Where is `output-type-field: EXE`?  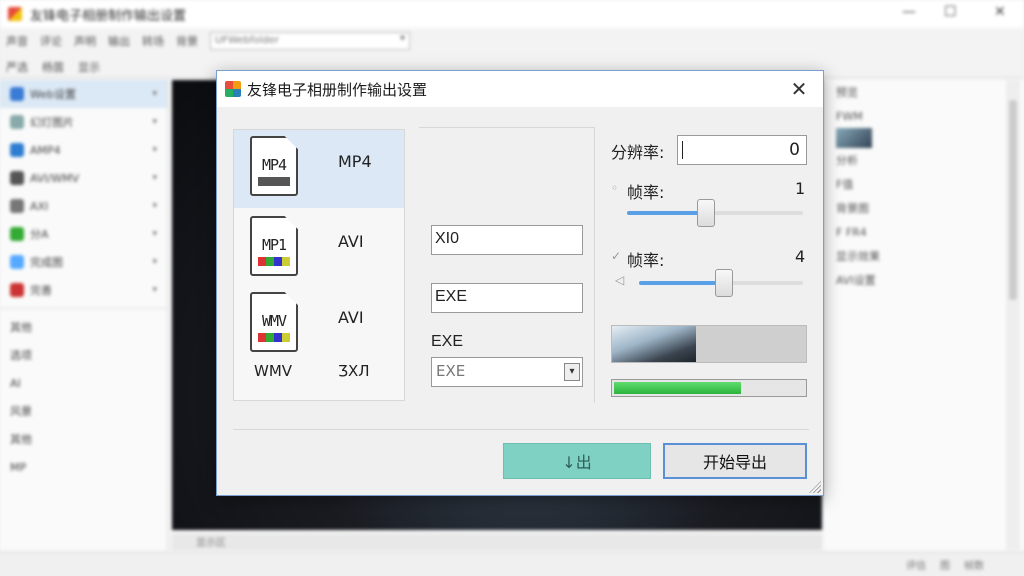
output-type-field: EXE is located at coordinates (507, 298).